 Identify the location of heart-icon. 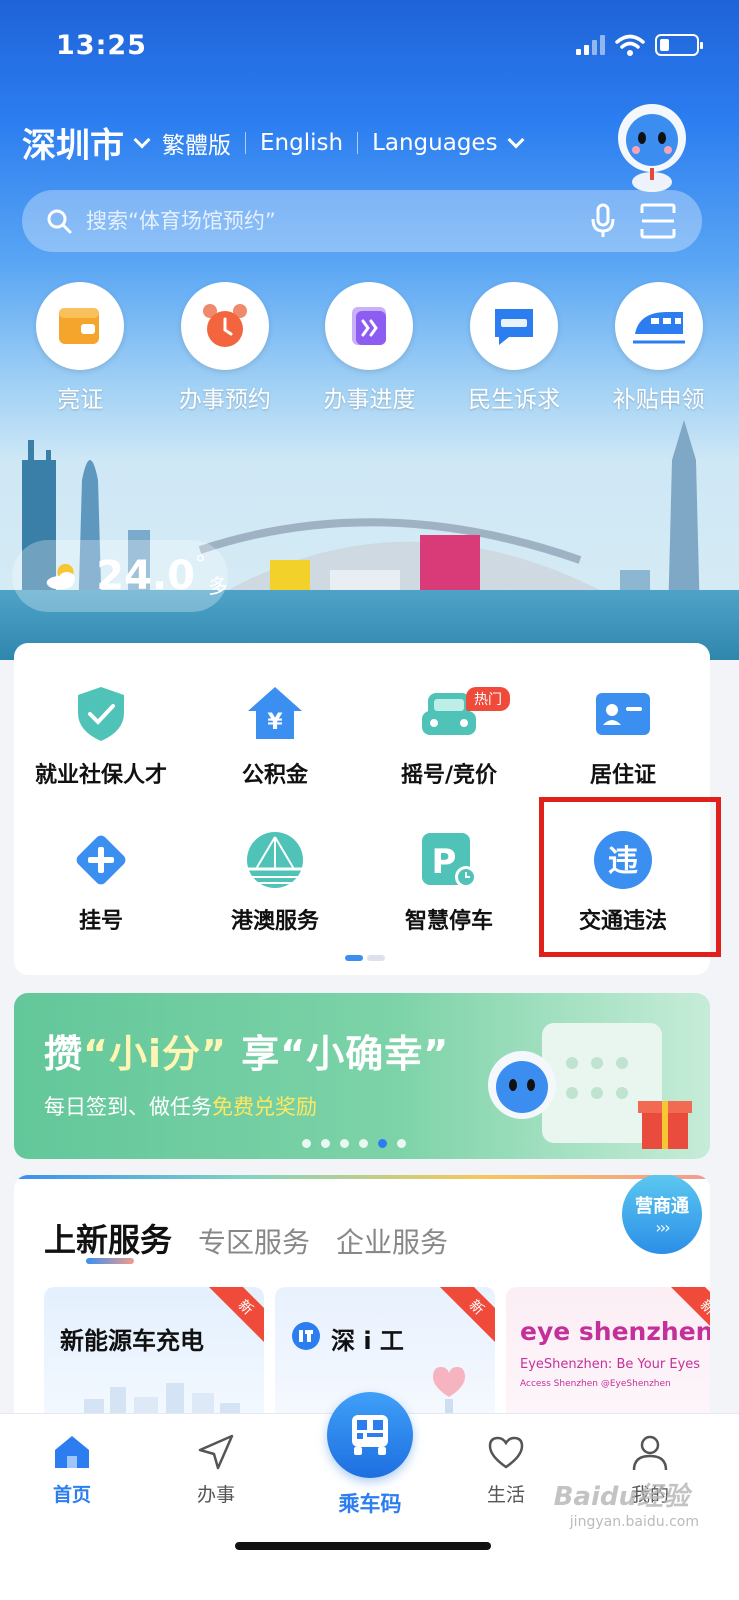
(506, 1452).